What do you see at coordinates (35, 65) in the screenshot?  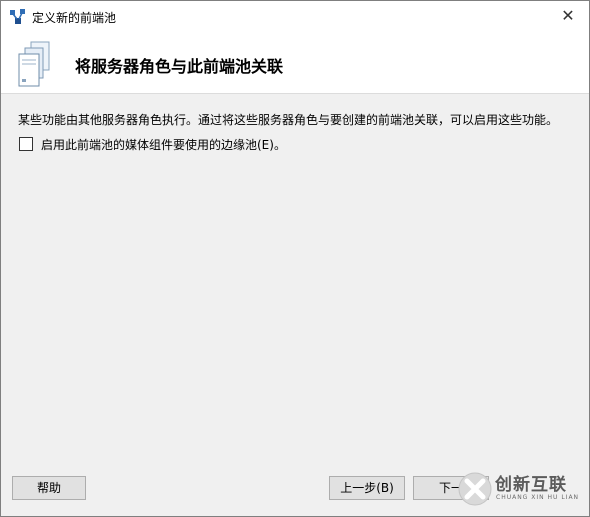 I see `server-stack-icon` at bounding box center [35, 65].